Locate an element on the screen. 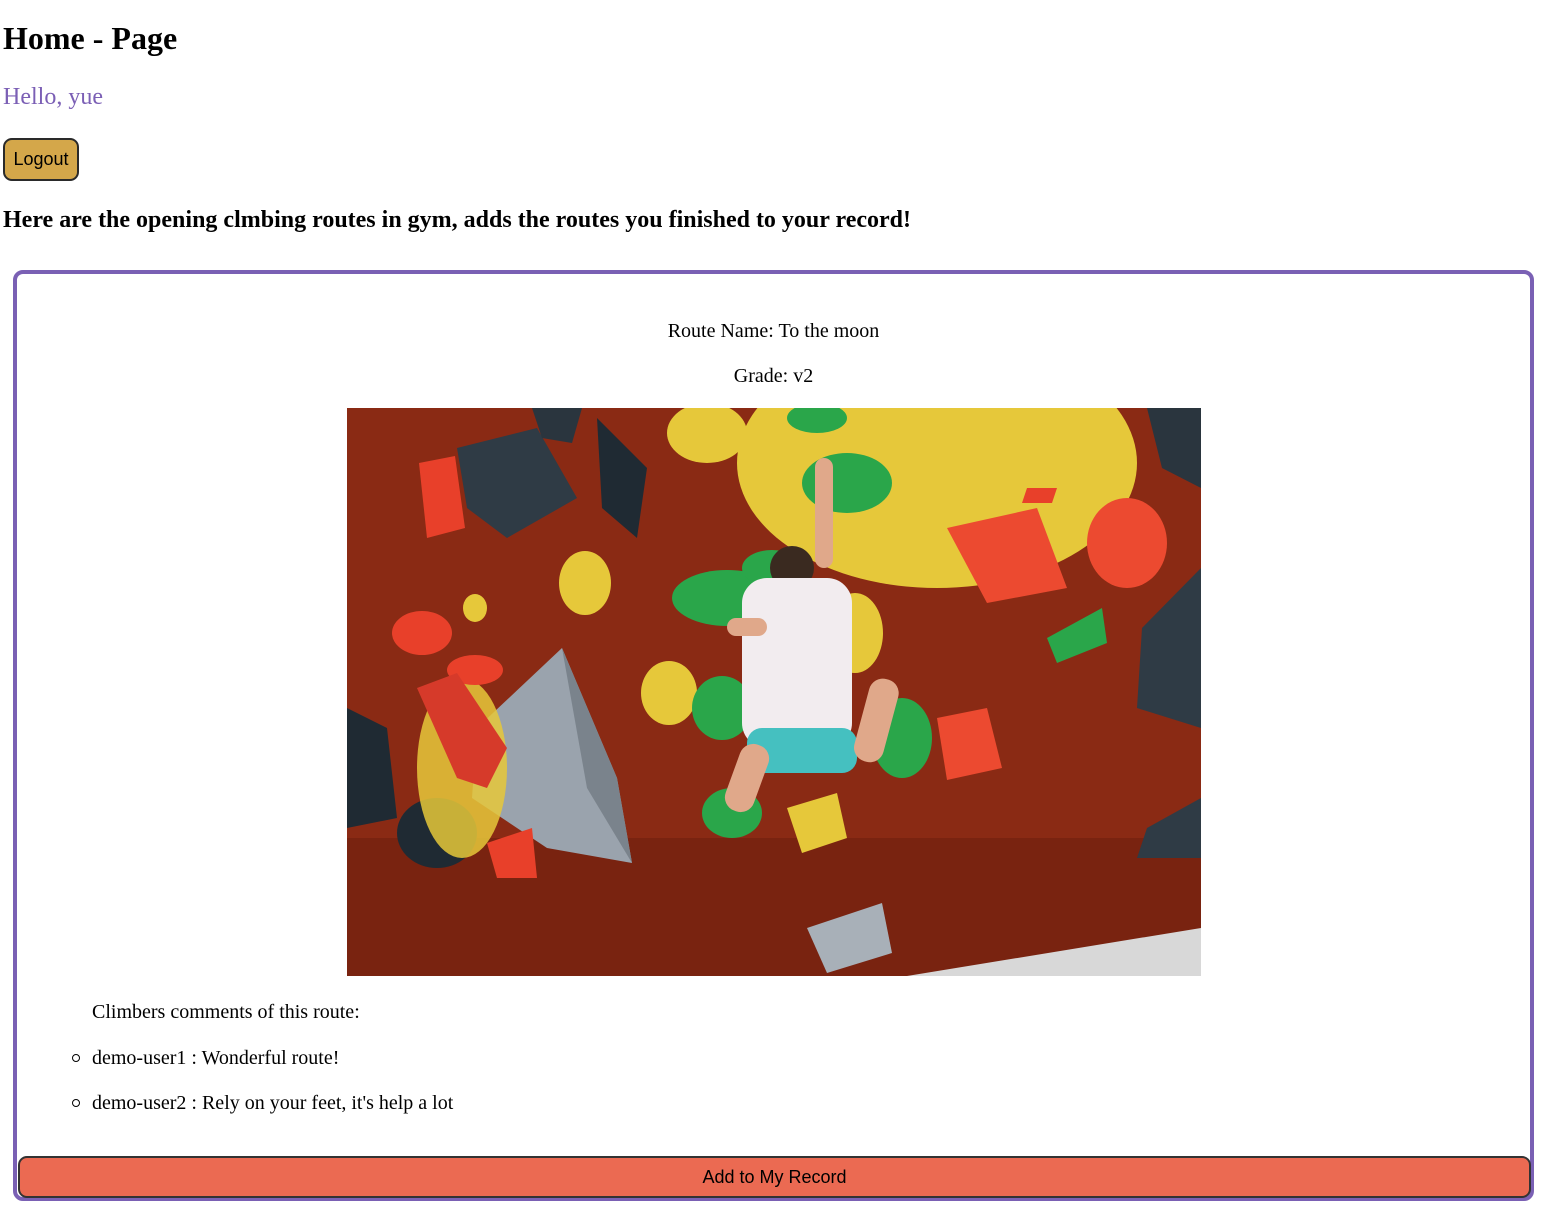  comments-heading: Climbers comments of this route: is located at coordinates (226, 1012).